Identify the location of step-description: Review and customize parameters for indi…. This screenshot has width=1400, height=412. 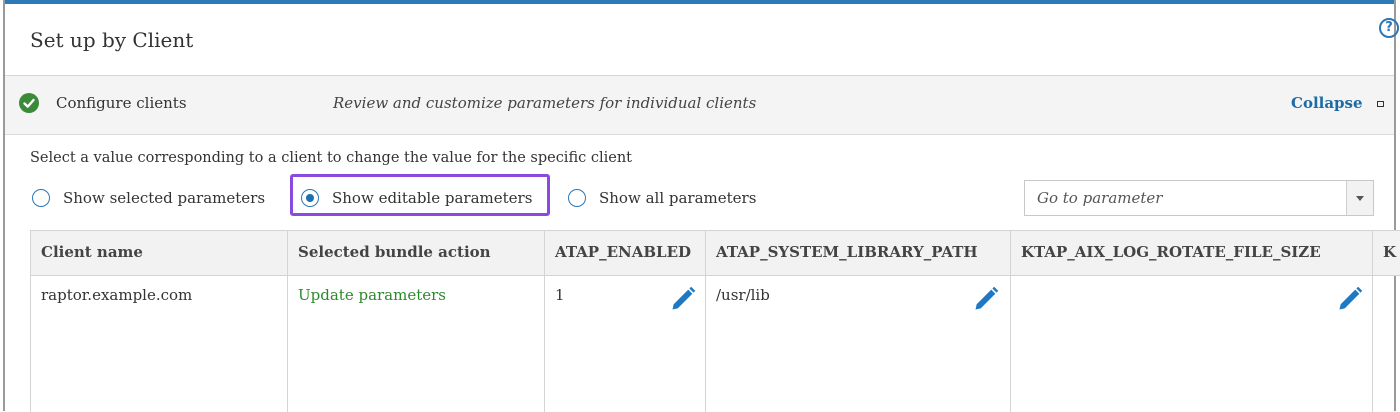
(545, 103).